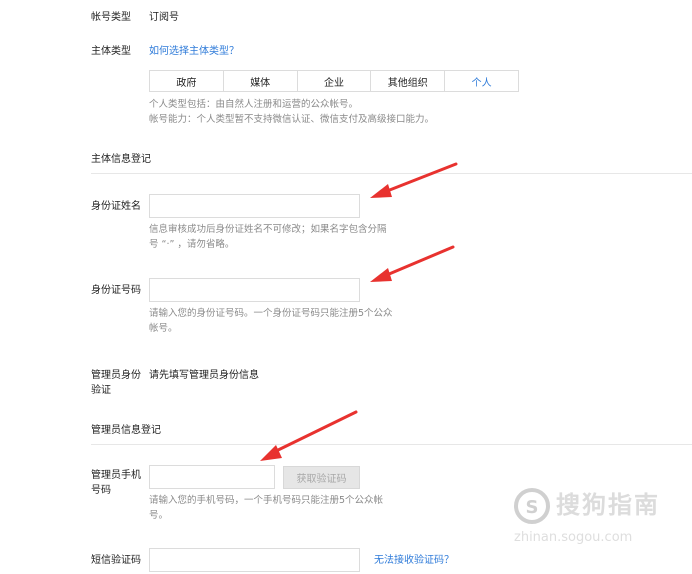 This screenshot has width=692, height=574. Describe the element at coordinates (101, 490) in the screenshot. I see `phone-label-line-2: 号码` at that location.